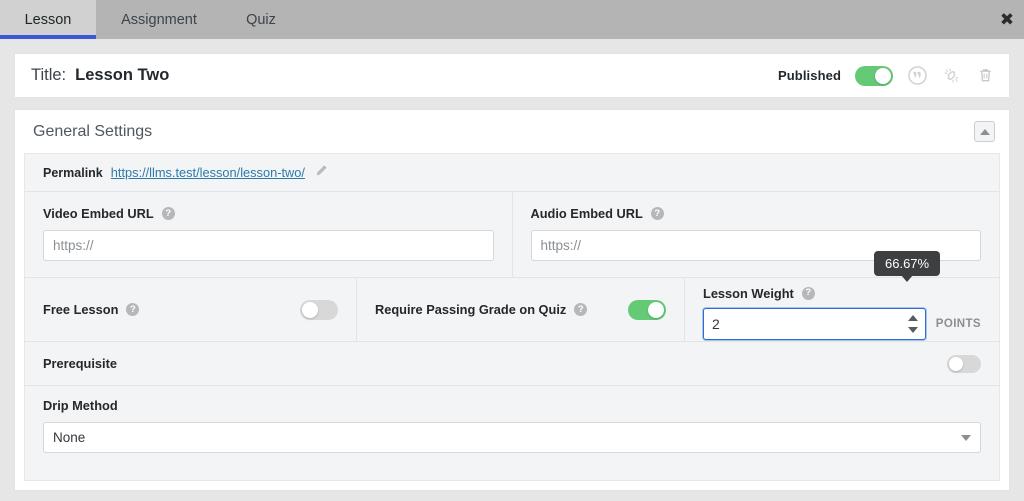  I want to click on published-toggle, so click(874, 75).